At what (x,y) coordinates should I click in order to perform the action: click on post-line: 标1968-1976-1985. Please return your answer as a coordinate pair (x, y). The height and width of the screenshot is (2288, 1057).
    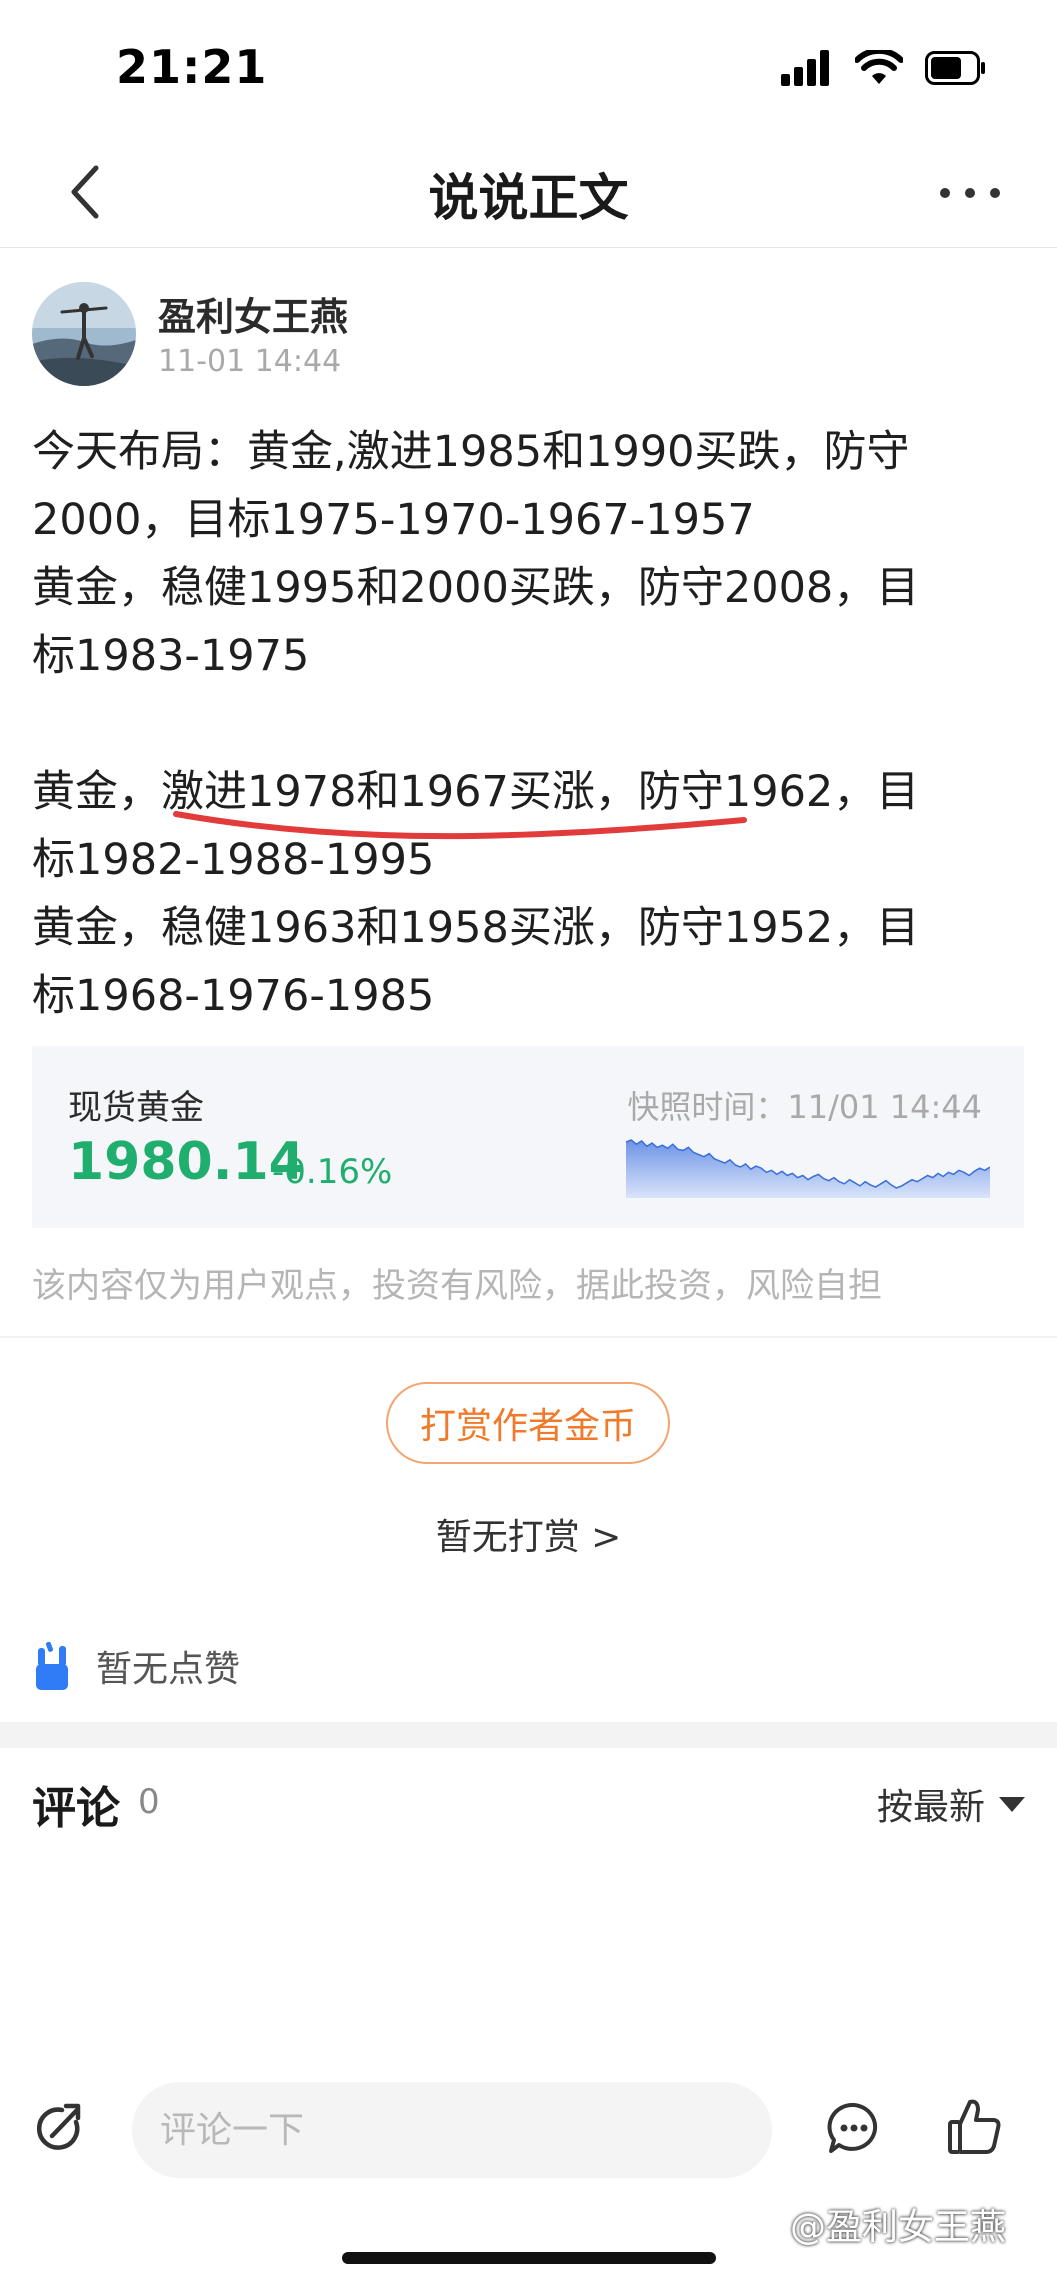
    Looking at the image, I should click on (233, 996).